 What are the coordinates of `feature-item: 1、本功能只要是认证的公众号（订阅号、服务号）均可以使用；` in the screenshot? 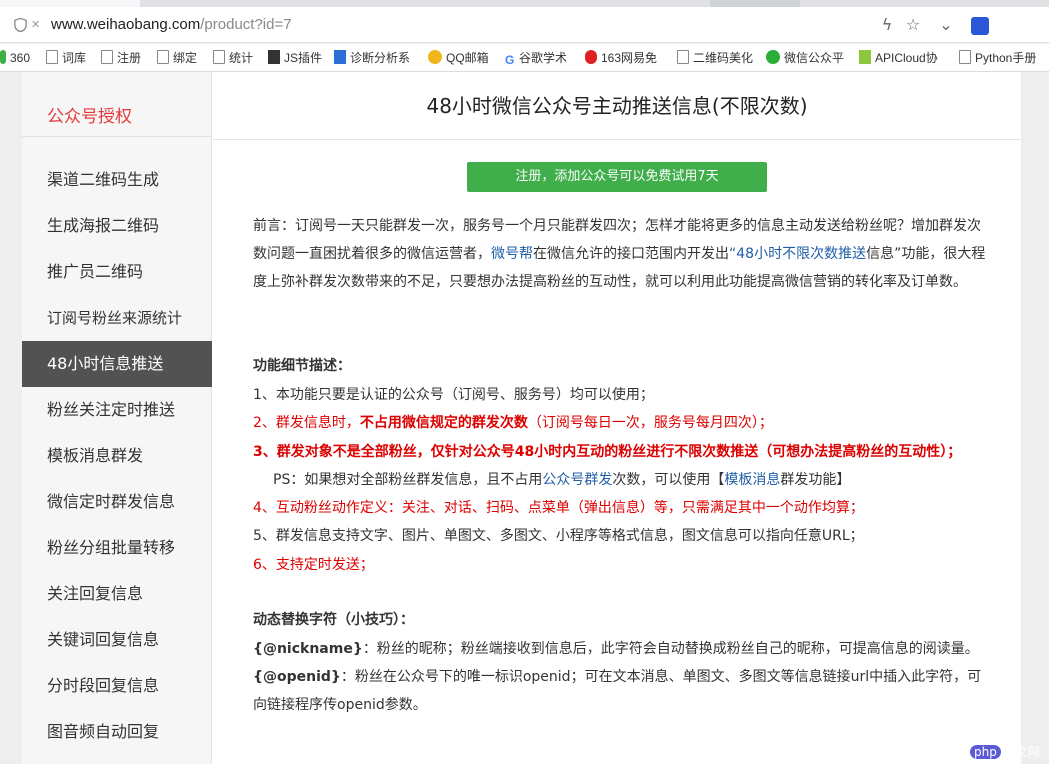 It's located at (453, 395).